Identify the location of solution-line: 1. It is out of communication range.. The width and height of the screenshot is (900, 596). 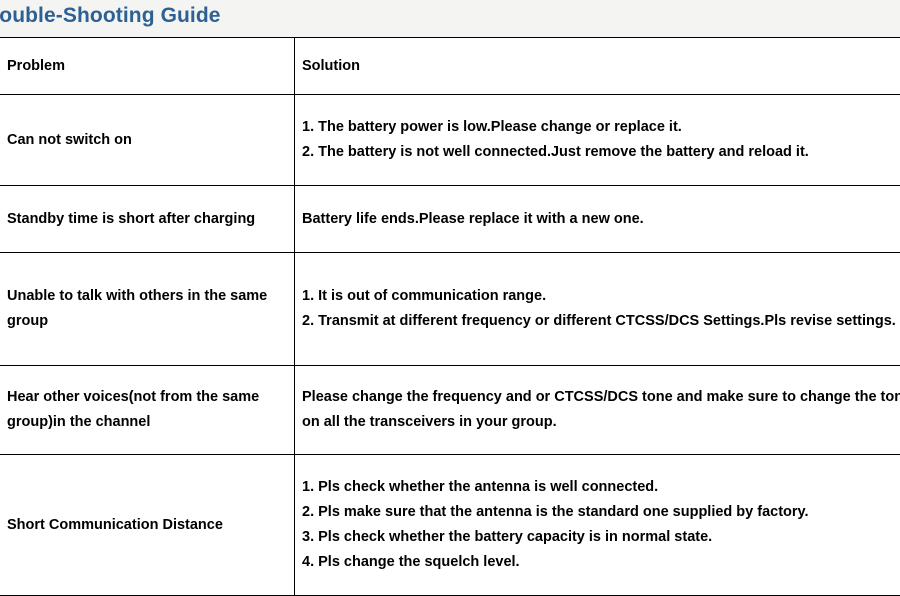
(601, 296).